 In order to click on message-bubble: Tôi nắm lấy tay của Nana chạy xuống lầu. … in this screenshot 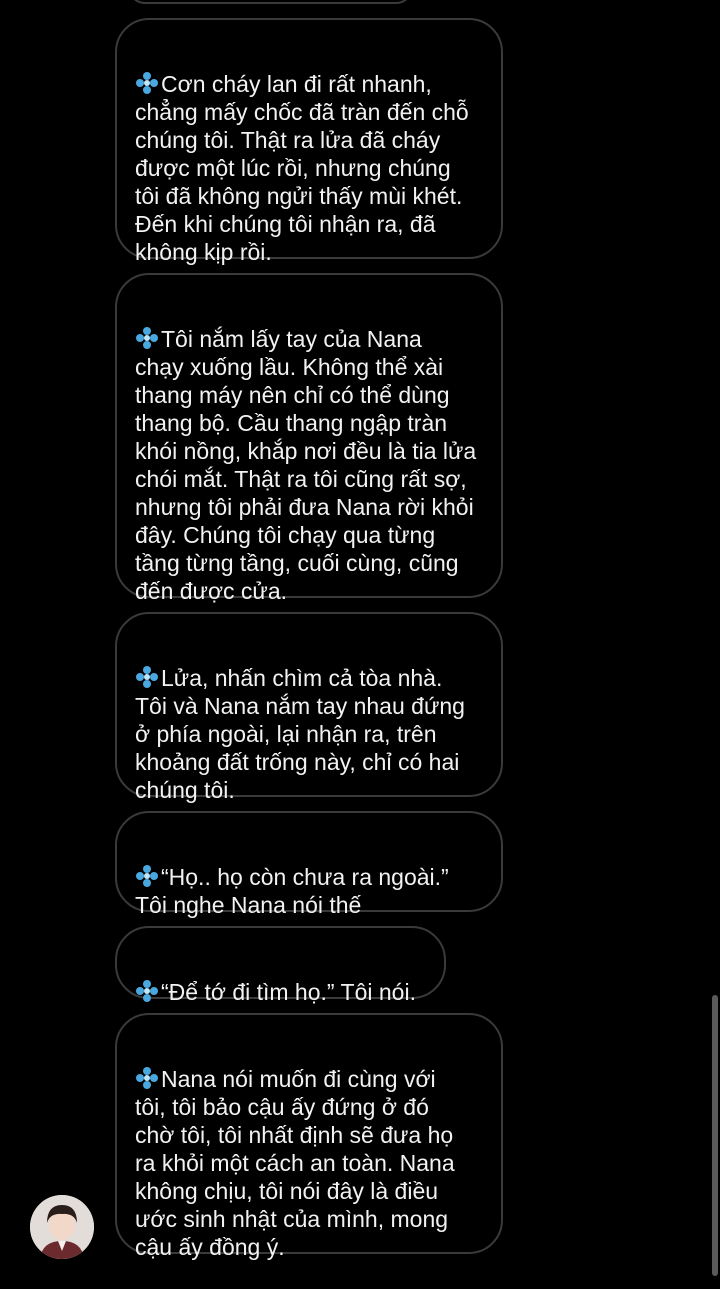, I will do `click(309, 438)`.